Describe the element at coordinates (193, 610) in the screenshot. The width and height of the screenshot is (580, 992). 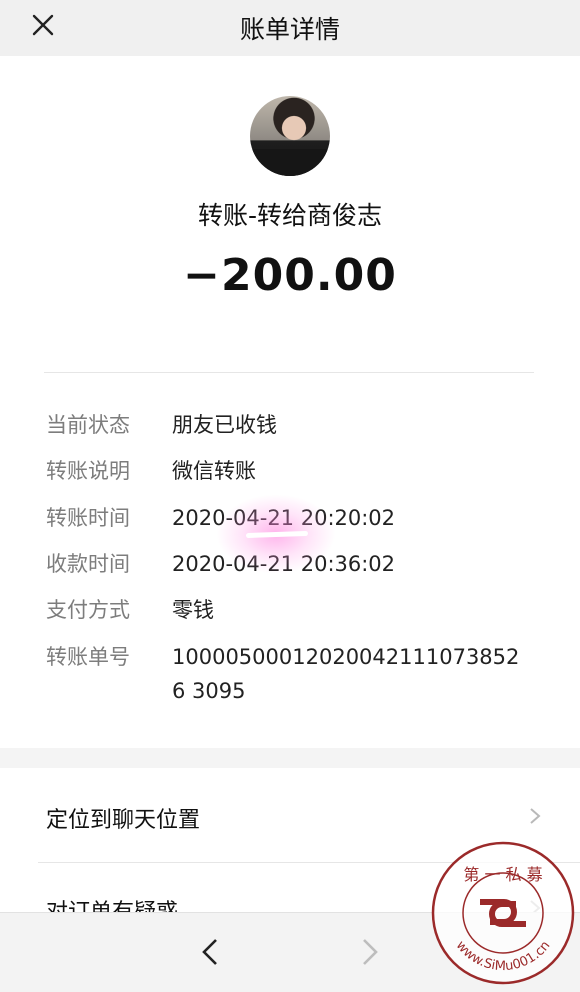
I see `detail-value: 零钱` at that location.